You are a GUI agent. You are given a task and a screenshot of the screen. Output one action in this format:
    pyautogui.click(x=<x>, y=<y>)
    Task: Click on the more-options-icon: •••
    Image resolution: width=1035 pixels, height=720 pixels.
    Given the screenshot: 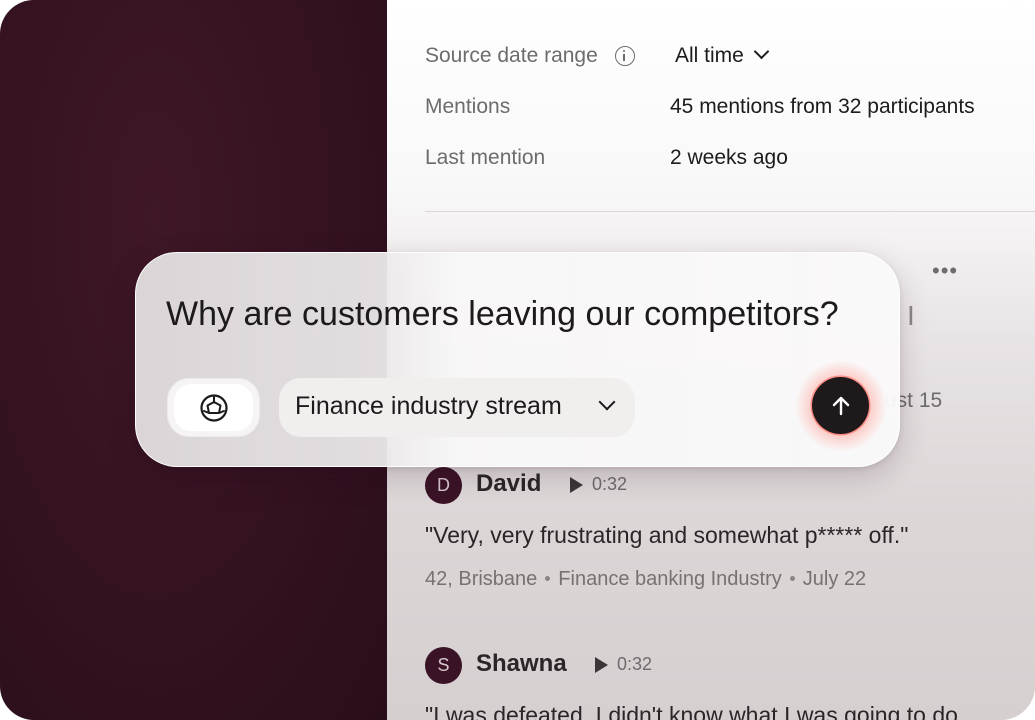 What is the action you would take?
    pyautogui.click(x=945, y=271)
    